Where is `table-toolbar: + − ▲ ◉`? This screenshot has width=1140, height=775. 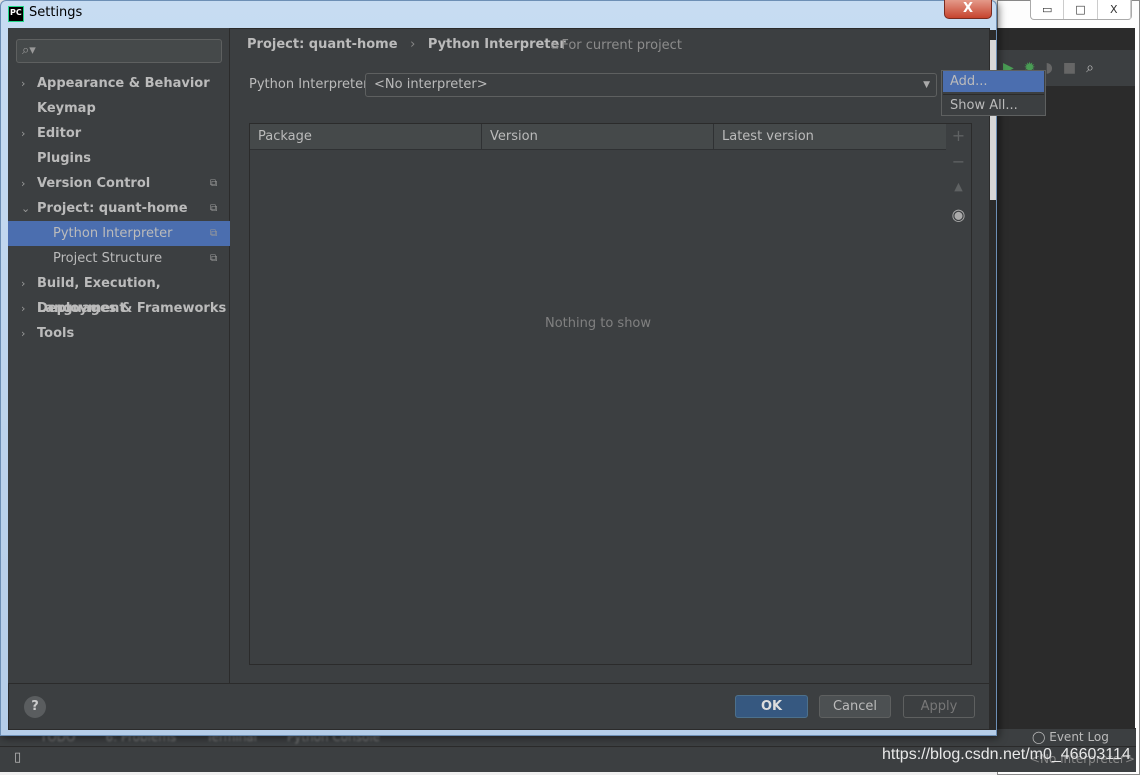 table-toolbar: + − ▲ ◉ is located at coordinates (959, 394).